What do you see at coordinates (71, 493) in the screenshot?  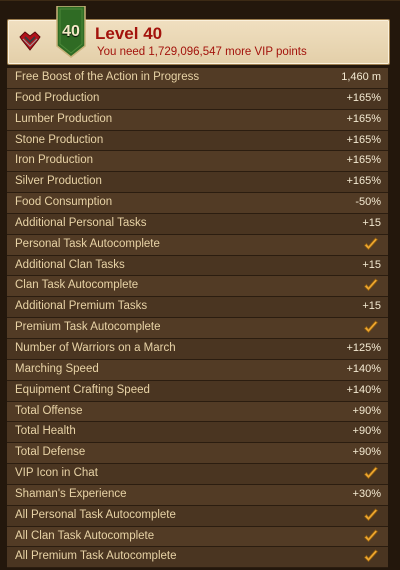 I see `bonus-label: Shaman's Experience` at bounding box center [71, 493].